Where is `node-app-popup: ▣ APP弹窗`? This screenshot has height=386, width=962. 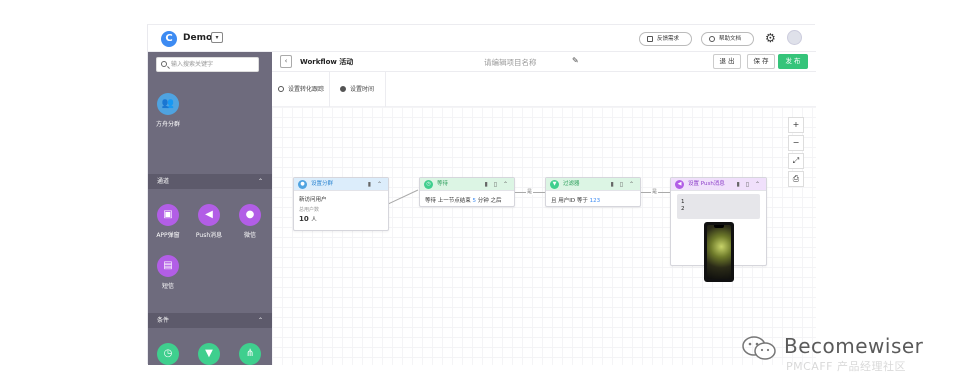 node-app-popup: ▣ APP弹窗 is located at coordinates (168, 221).